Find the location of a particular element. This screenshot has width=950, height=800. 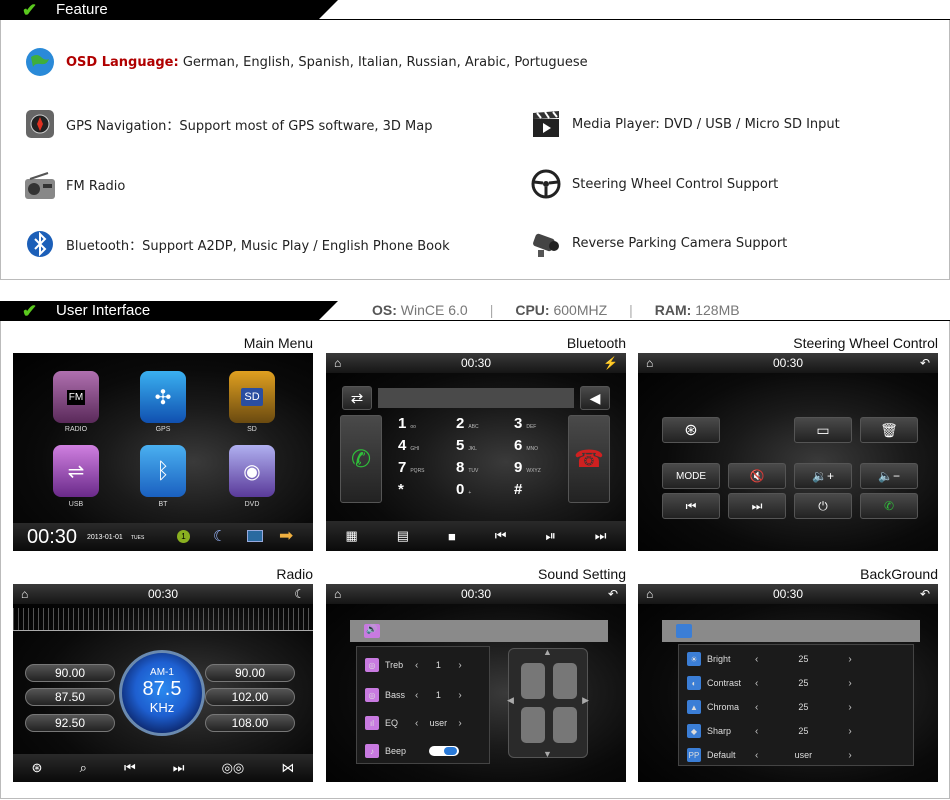

band-icon: ⊛ is located at coordinates (37, 768).